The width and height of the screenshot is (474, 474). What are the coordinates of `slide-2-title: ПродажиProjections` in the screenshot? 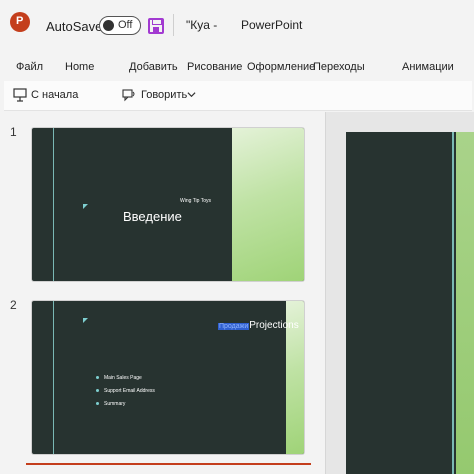 It's located at (258, 325).